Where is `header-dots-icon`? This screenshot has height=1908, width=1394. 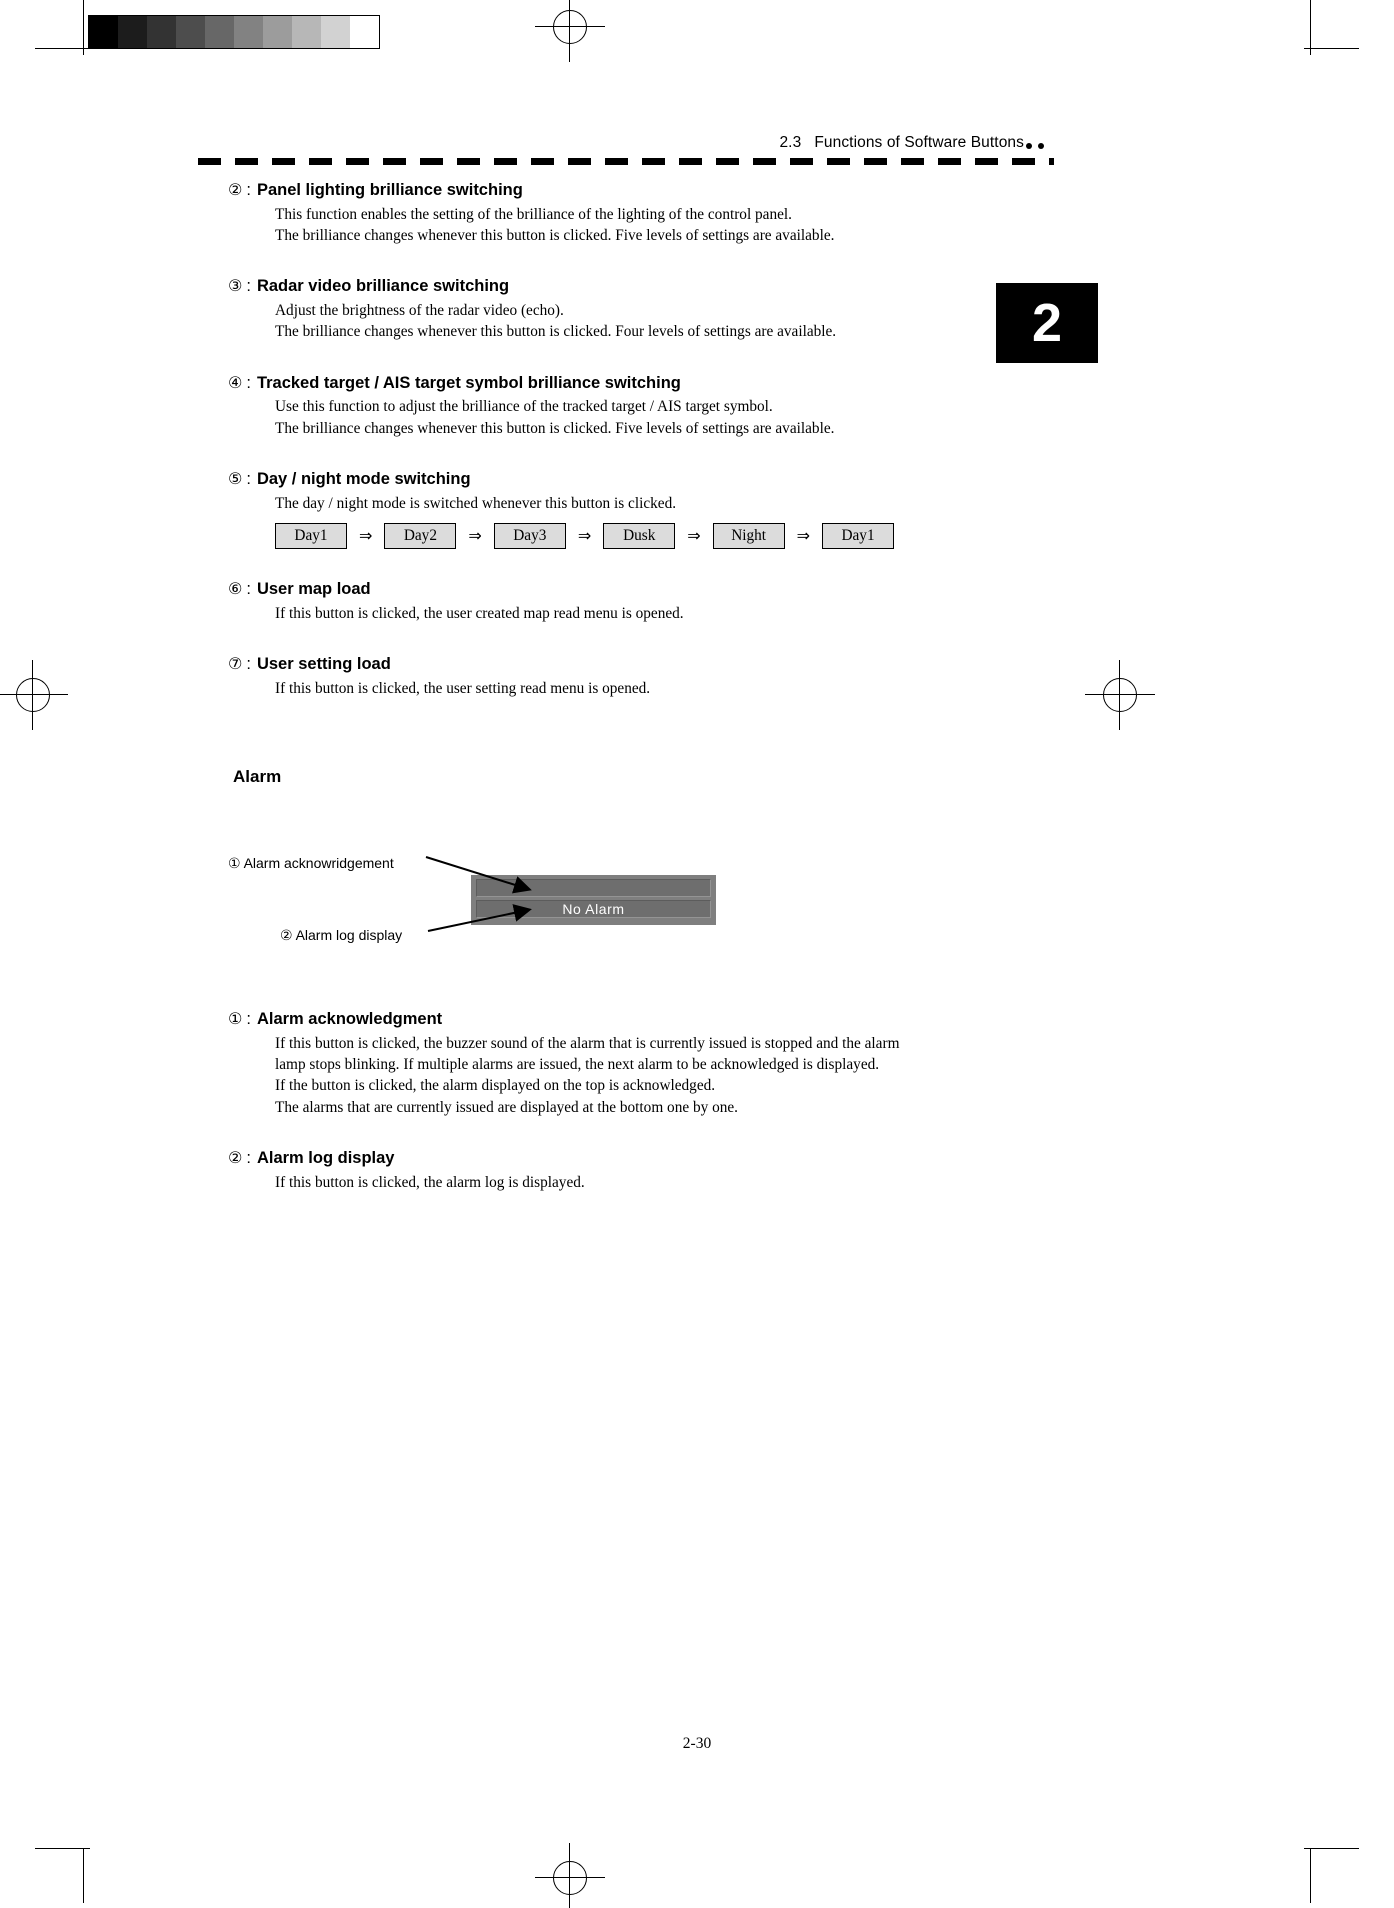 header-dots-icon is located at coordinates (1040, 149).